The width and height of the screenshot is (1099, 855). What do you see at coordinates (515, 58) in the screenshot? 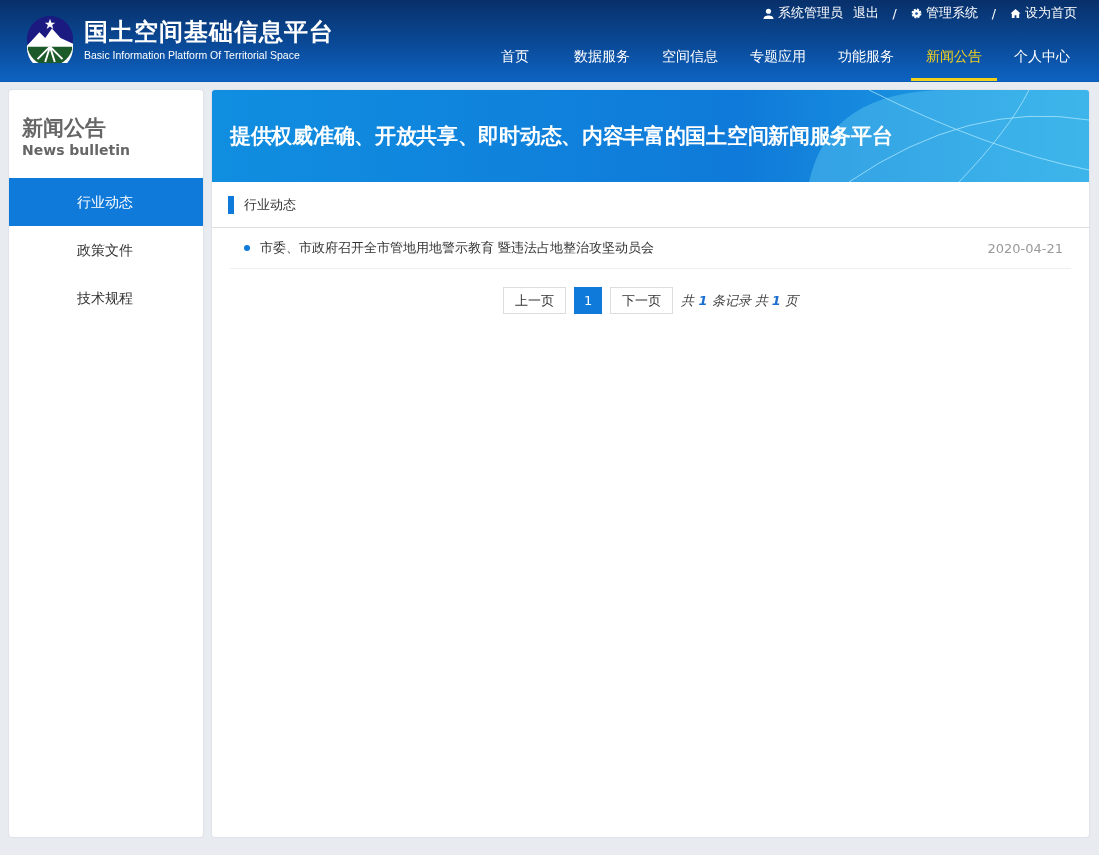
I see `nav-tab: 首页` at bounding box center [515, 58].